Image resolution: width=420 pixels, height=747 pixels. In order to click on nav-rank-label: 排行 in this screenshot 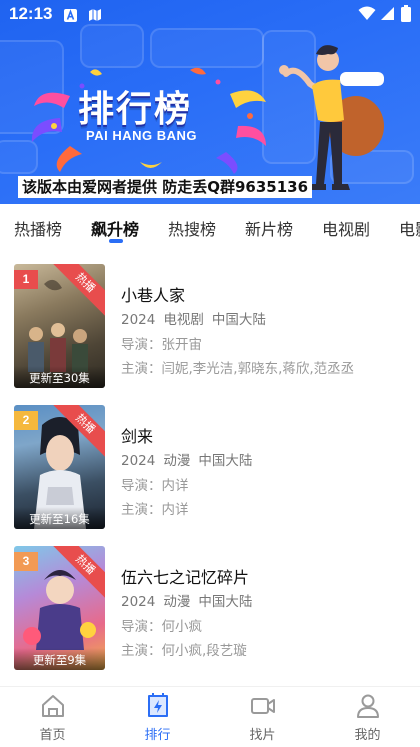, I will do `click(157, 735)`.